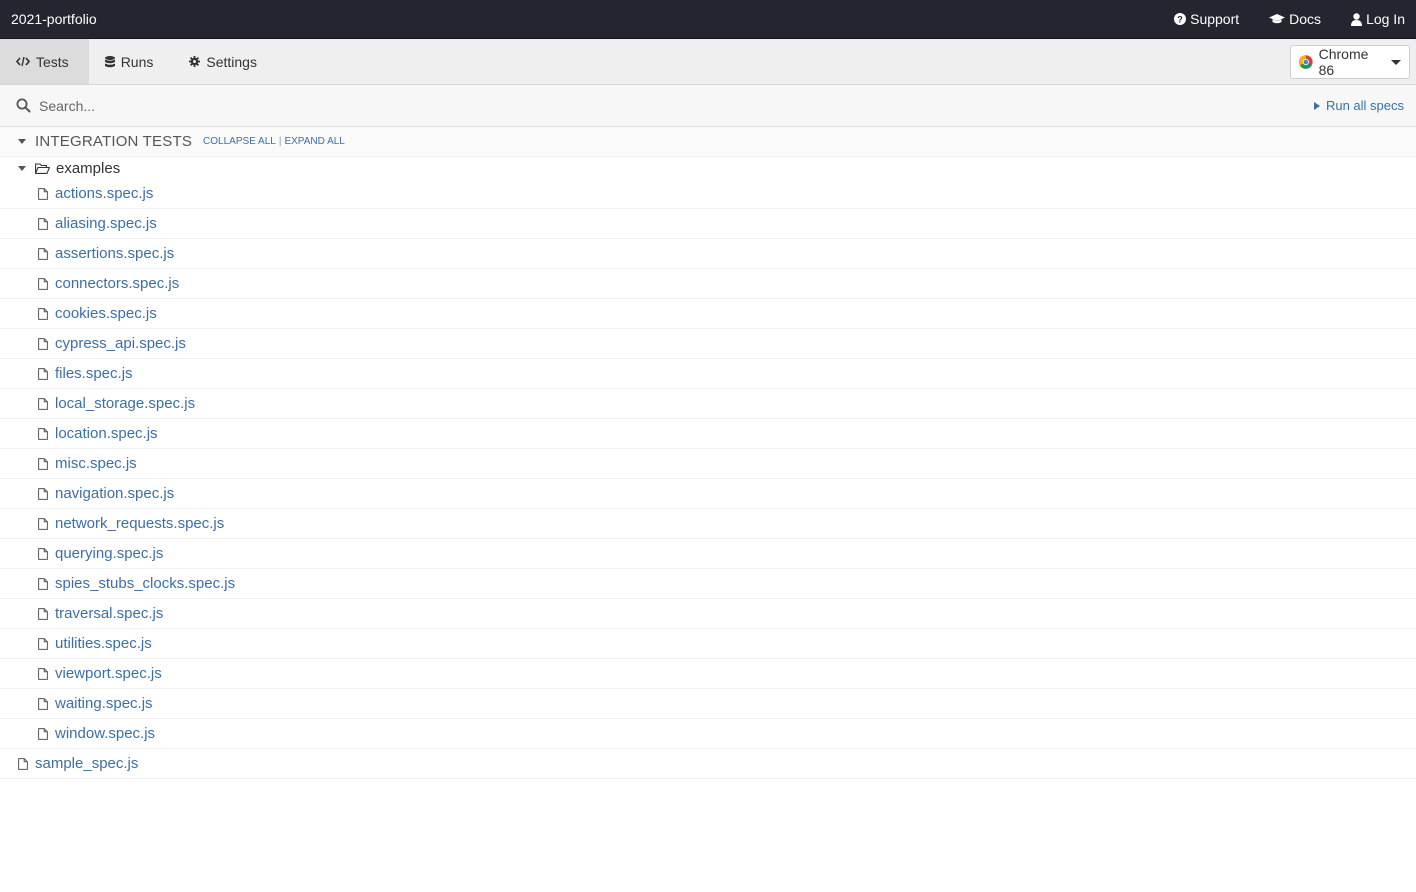 This screenshot has width=1416, height=892. I want to click on login-label: Log In, so click(1385, 19).